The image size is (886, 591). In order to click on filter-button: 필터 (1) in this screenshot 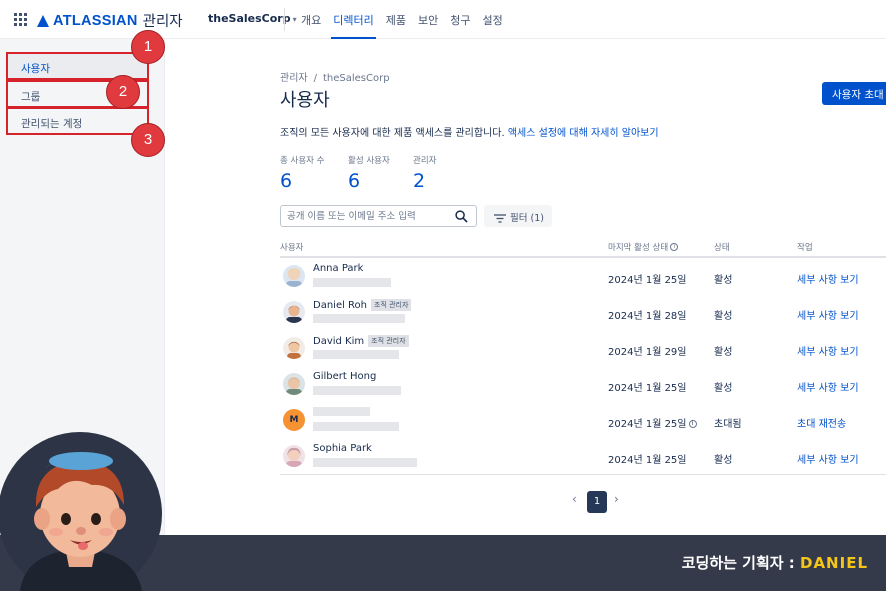, I will do `click(518, 216)`.